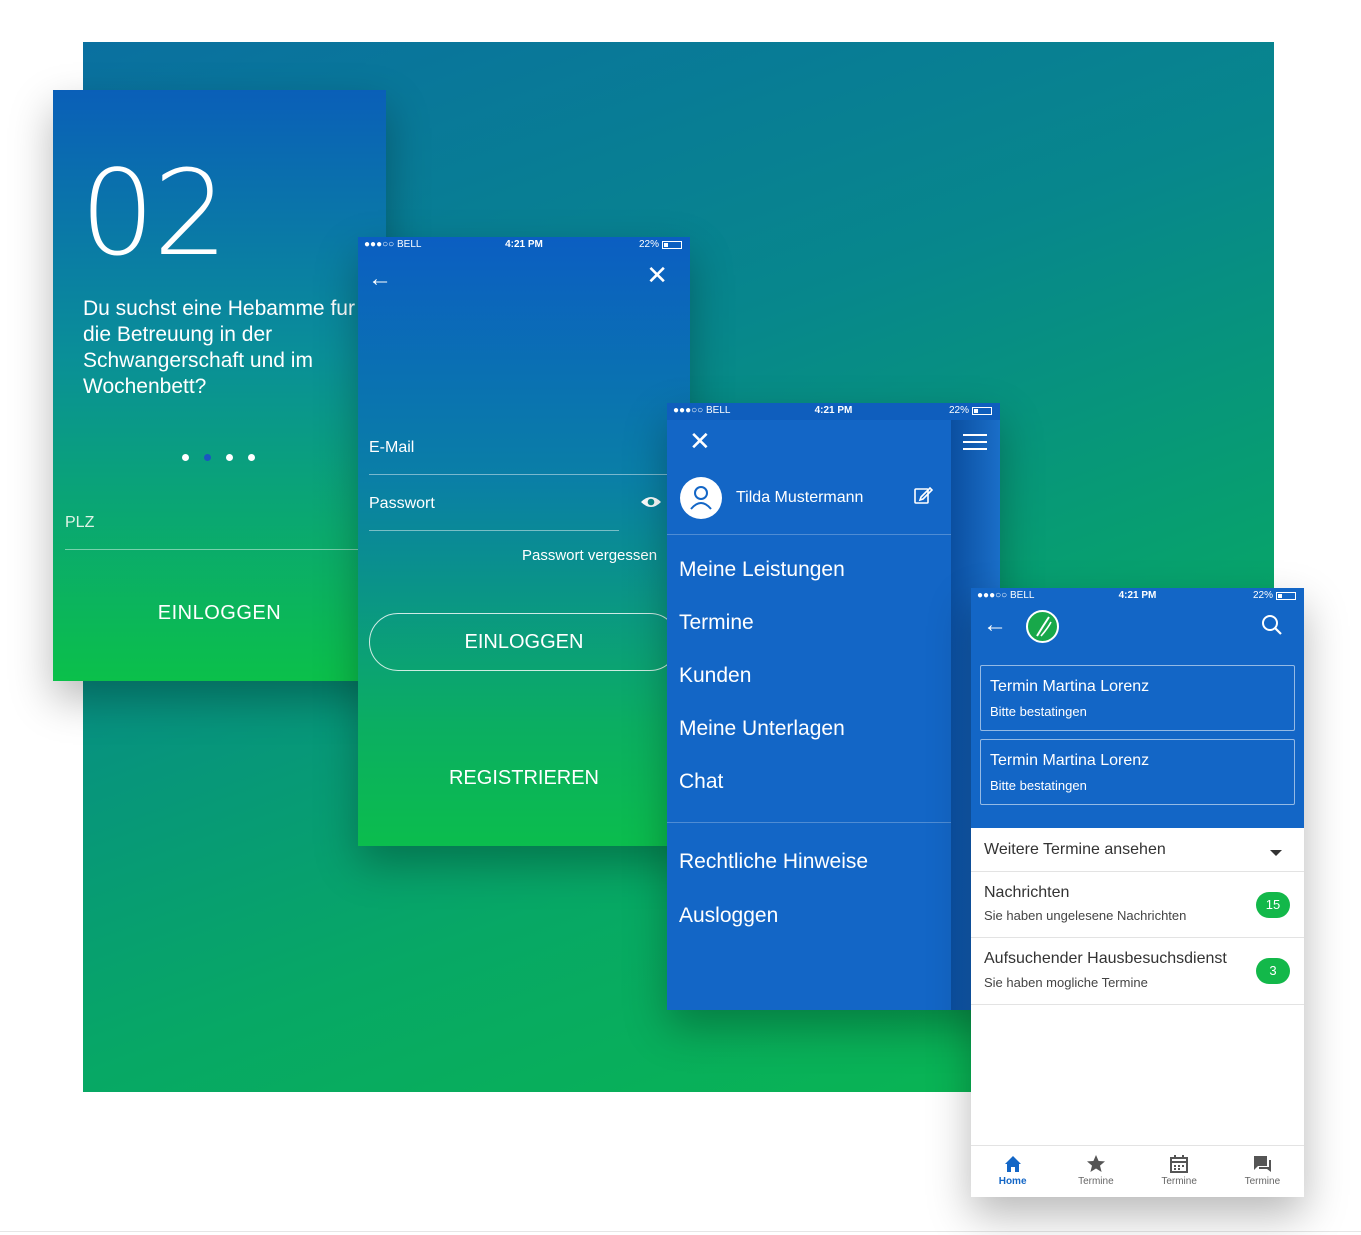 This screenshot has height=1235, width=1361. What do you see at coordinates (651, 502) in the screenshot?
I see `eye-icon` at bounding box center [651, 502].